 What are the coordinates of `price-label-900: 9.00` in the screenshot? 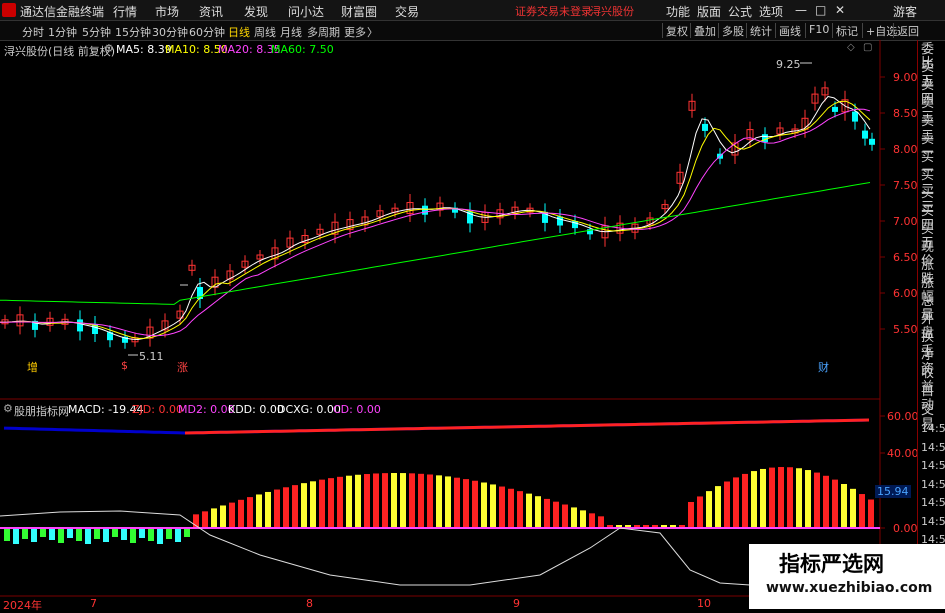 It's located at (905, 77).